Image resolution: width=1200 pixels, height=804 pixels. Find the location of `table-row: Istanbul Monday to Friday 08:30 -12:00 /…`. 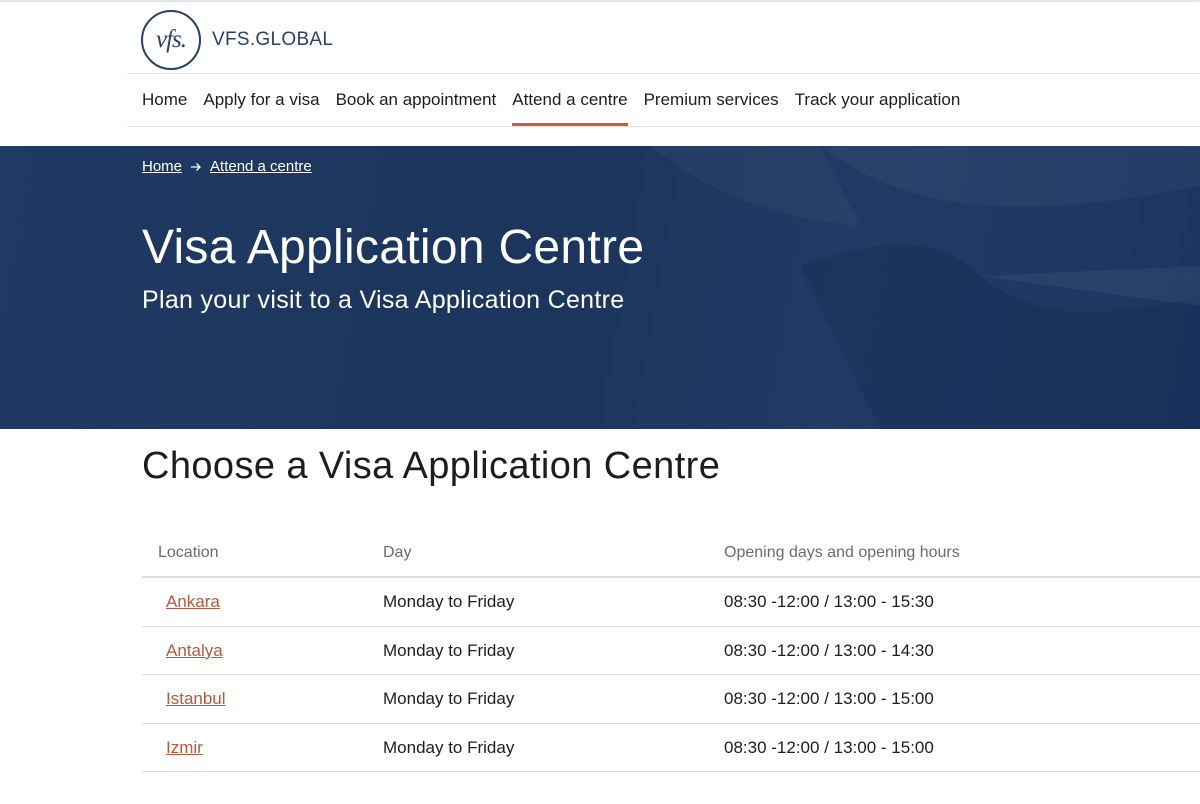

table-row: Istanbul Monday to Friday 08:30 -12:00 /… is located at coordinates (671, 699).